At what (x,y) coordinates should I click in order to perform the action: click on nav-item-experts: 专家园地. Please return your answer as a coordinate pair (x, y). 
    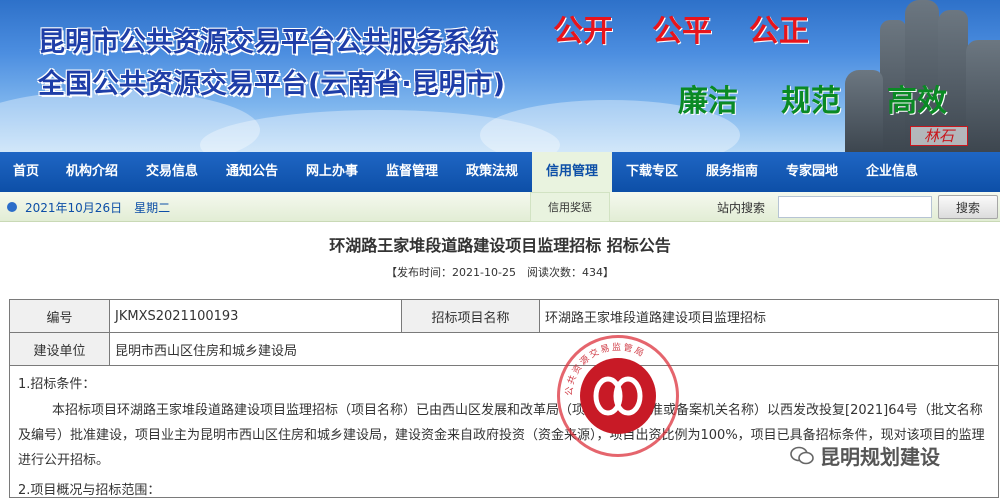
    Looking at the image, I should click on (812, 172).